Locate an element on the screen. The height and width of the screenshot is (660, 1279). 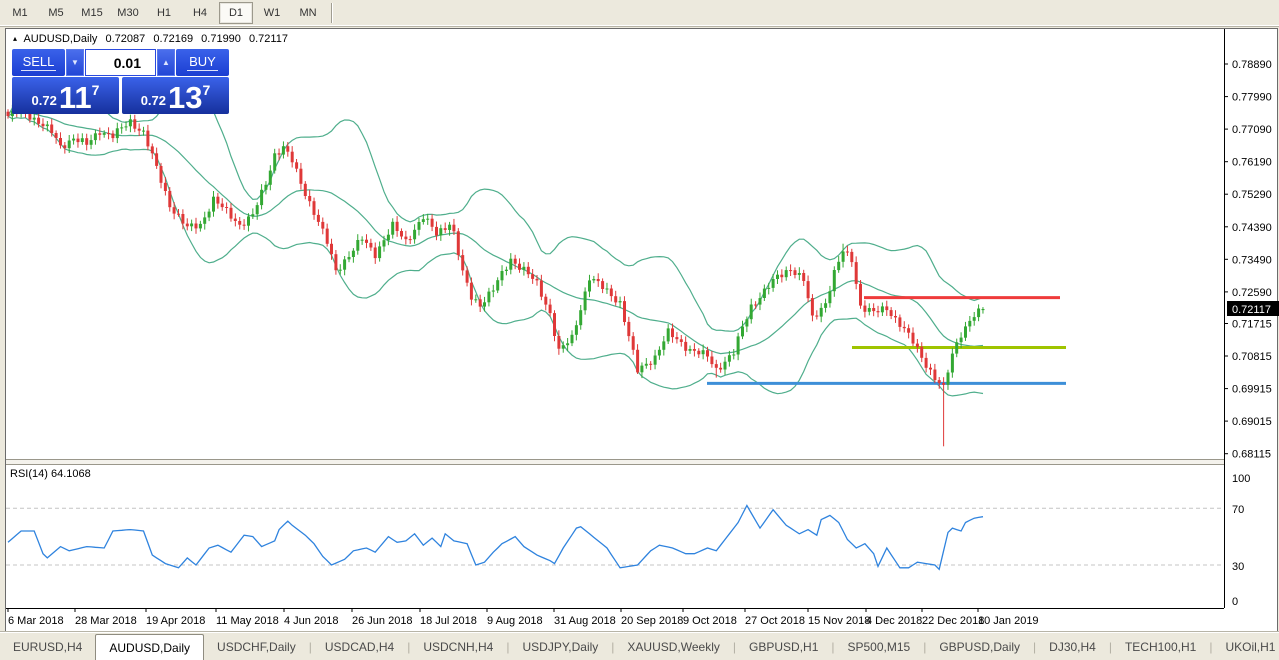
time-axis-label: 22 Dec 2018 is located at coordinates (953, 621).